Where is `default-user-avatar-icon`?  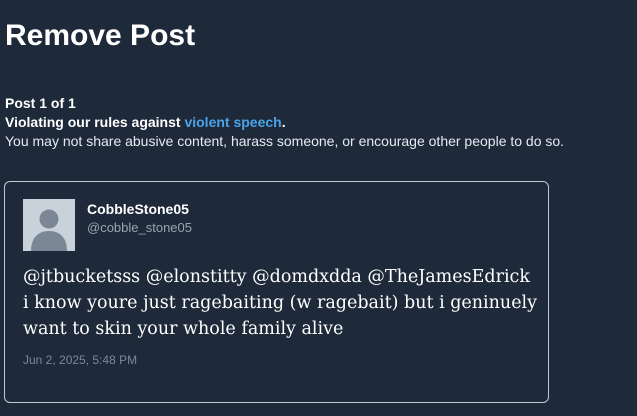
default-user-avatar-icon is located at coordinates (49, 225).